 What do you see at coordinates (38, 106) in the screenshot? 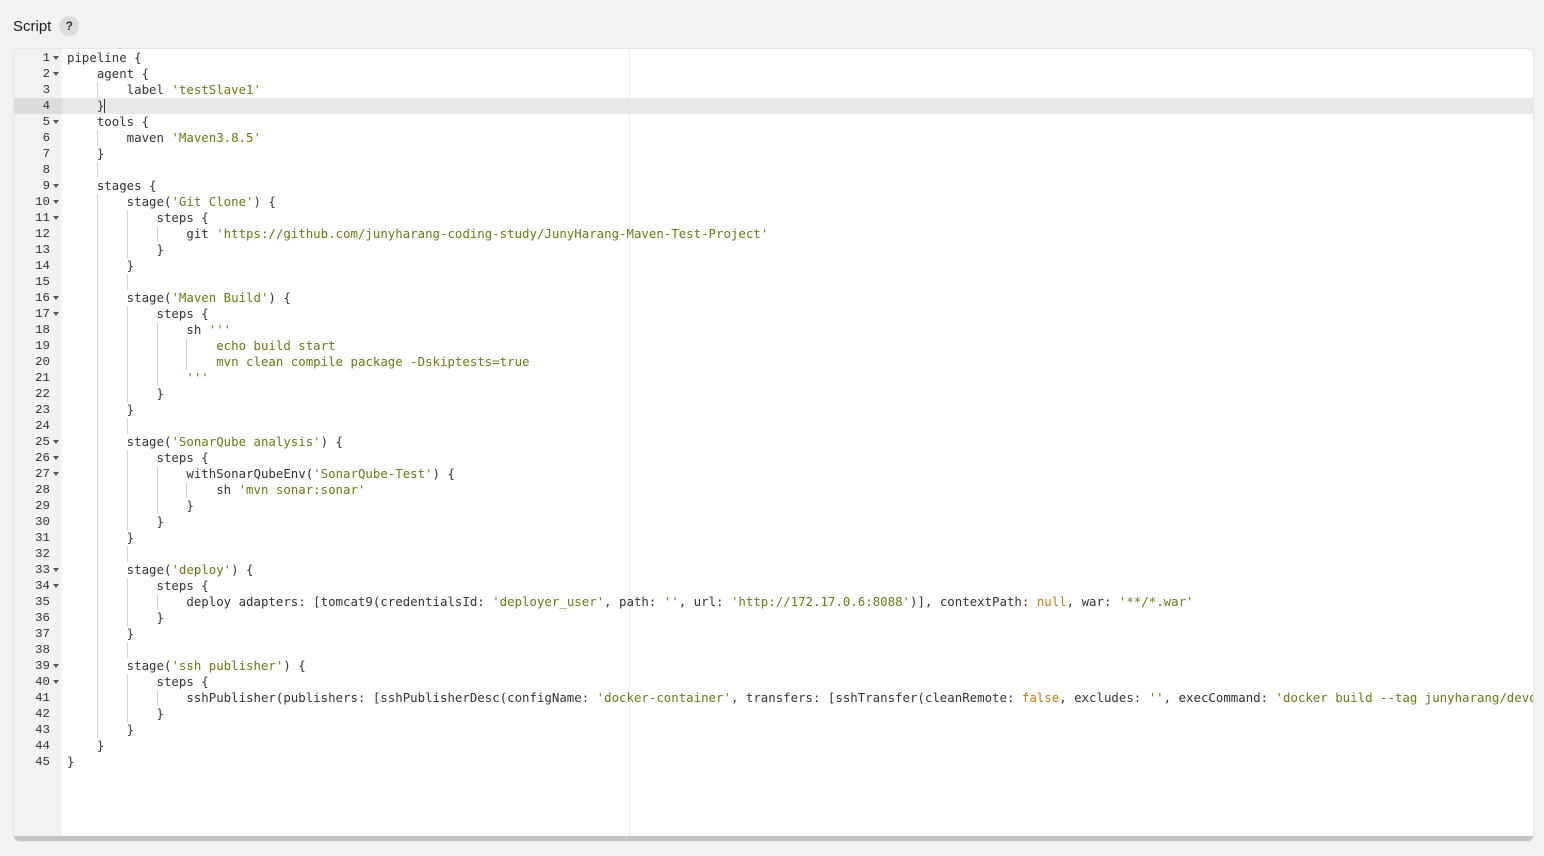
I see `line-number: 4` at bounding box center [38, 106].